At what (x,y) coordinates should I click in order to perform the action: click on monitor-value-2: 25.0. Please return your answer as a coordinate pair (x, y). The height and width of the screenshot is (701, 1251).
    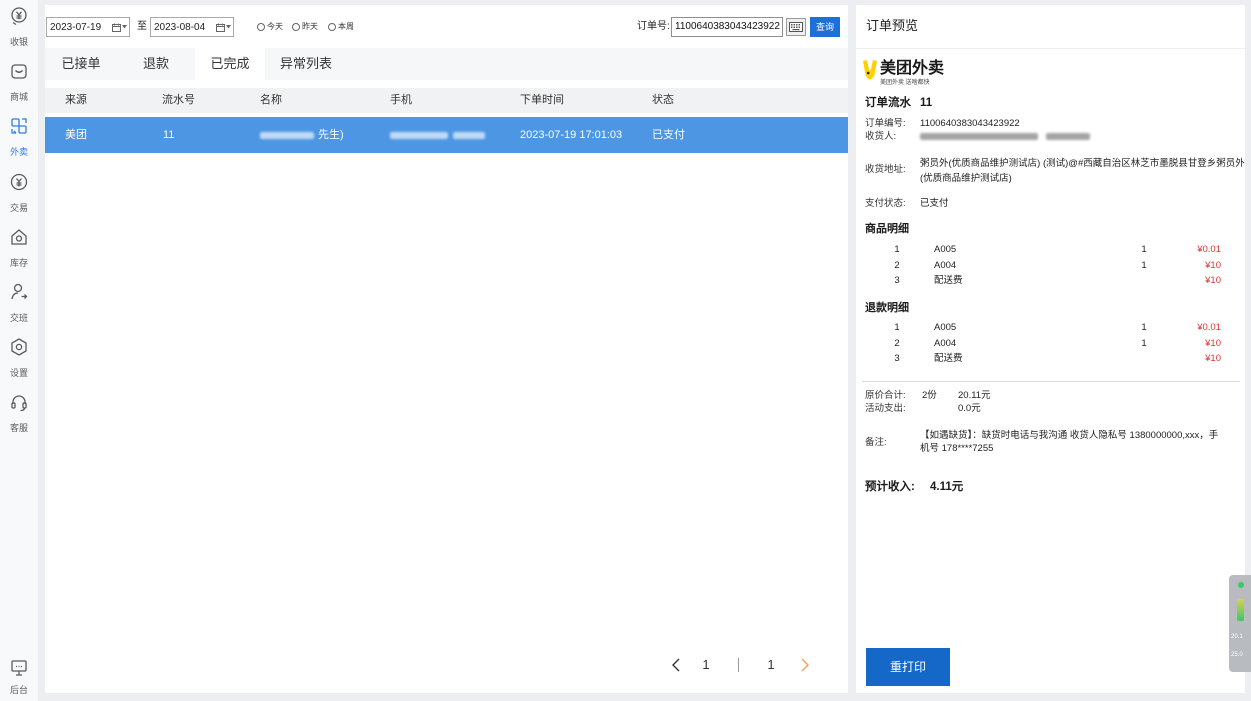
    Looking at the image, I should click on (1237, 655).